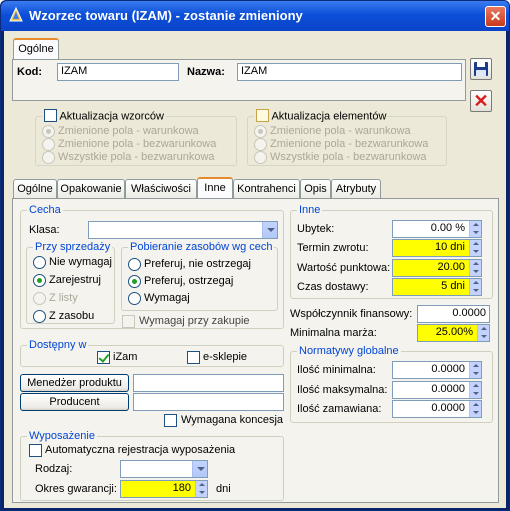 This screenshot has height=511, width=510. What do you see at coordinates (453, 314) in the screenshot?
I see `wspolczynnik-input: 0.0000` at bounding box center [453, 314].